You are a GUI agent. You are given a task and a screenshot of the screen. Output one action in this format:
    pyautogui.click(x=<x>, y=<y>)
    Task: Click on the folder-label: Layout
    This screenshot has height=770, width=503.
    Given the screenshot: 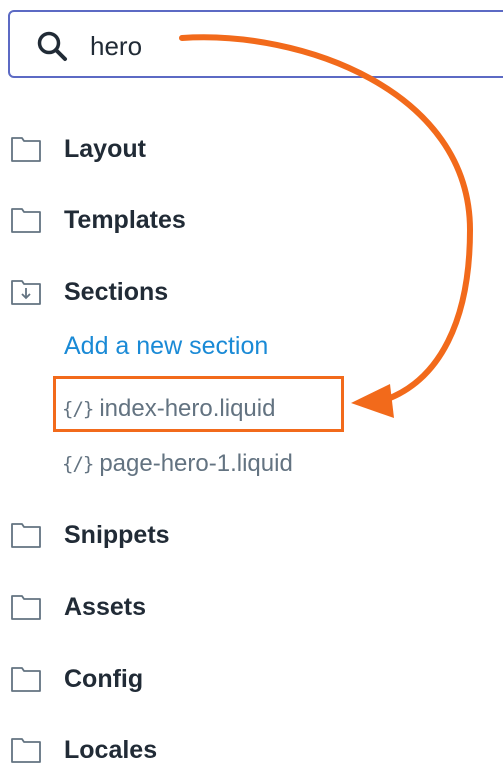 What is the action you would take?
    pyautogui.click(x=105, y=148)
    